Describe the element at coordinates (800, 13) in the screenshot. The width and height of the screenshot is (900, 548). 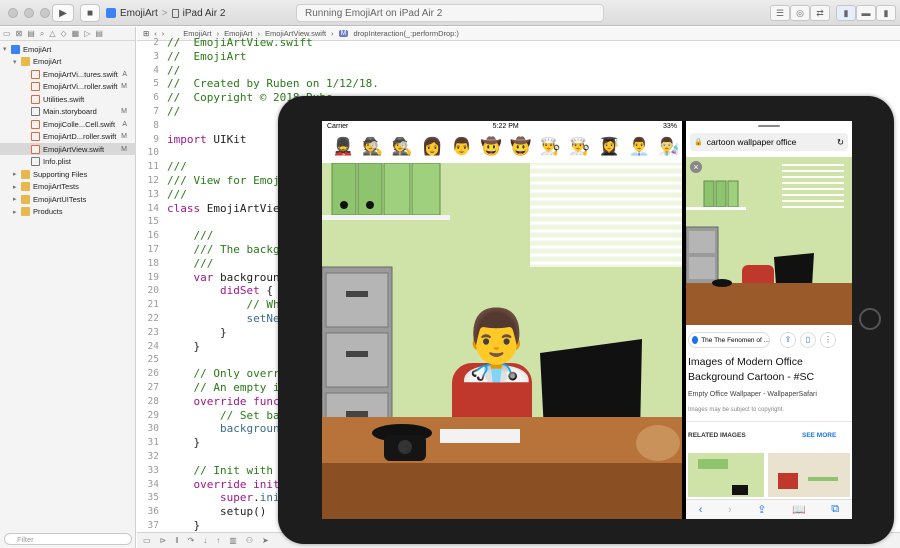
I see `assistant-editor-button: ◎` at that location.